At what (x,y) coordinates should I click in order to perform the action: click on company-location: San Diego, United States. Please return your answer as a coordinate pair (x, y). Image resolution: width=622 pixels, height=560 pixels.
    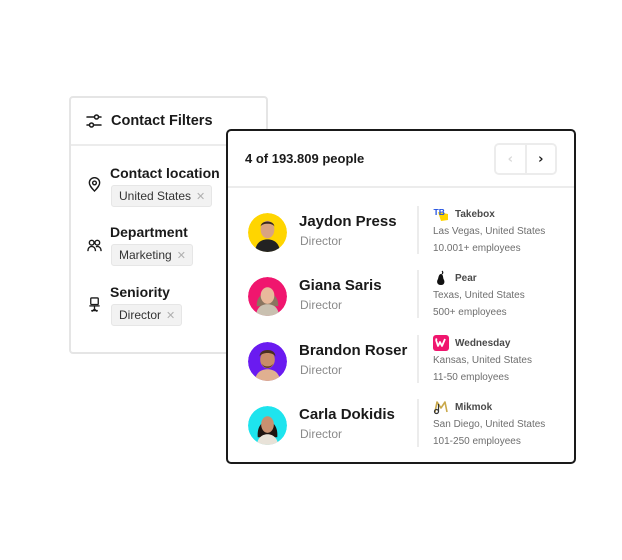
    Looking at the image, I should click on (489, 424).